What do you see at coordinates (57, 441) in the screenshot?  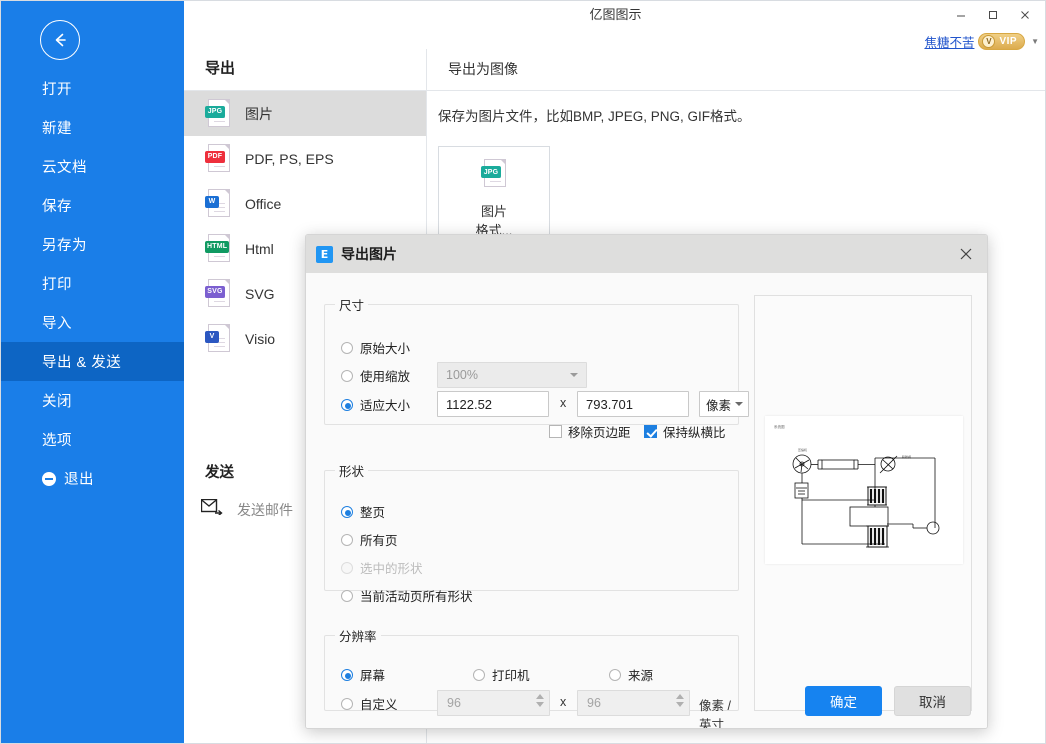 I see `sidebar-item-label: 选项` at bounding box center [57, 441].